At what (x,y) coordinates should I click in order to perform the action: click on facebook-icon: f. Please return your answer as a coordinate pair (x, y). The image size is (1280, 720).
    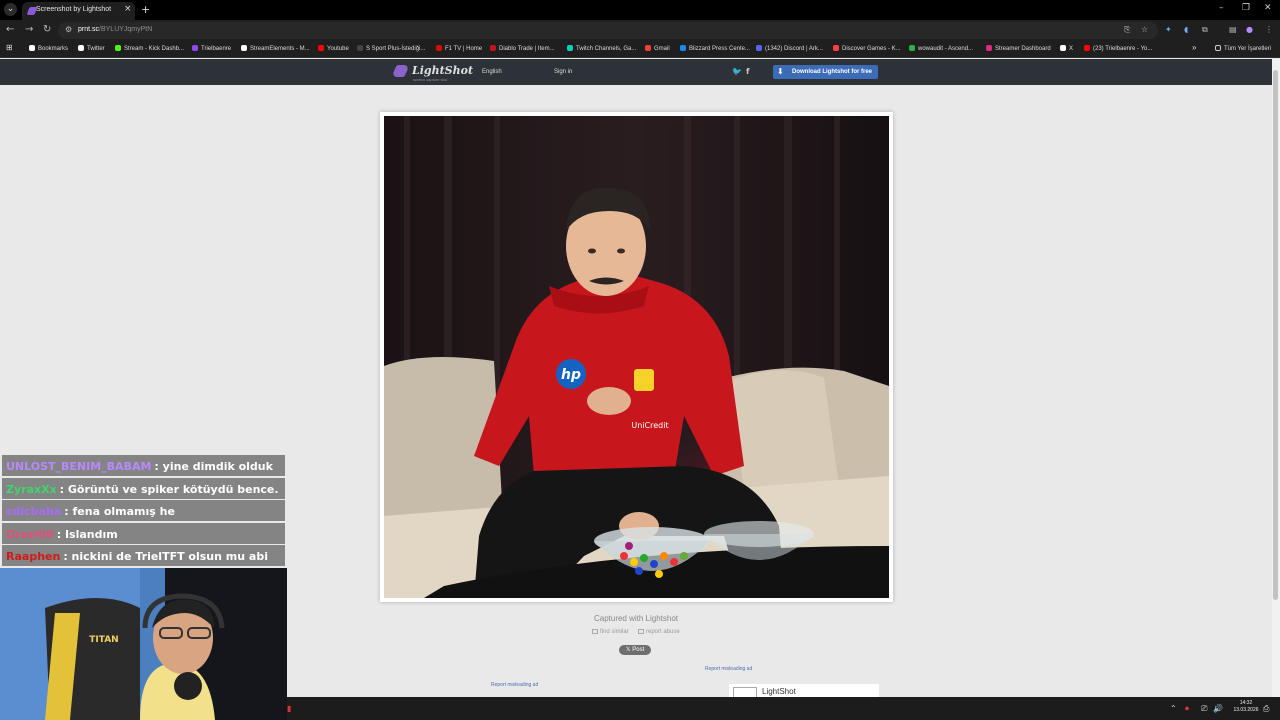
    Looking at the image, I should click on (747, 71).